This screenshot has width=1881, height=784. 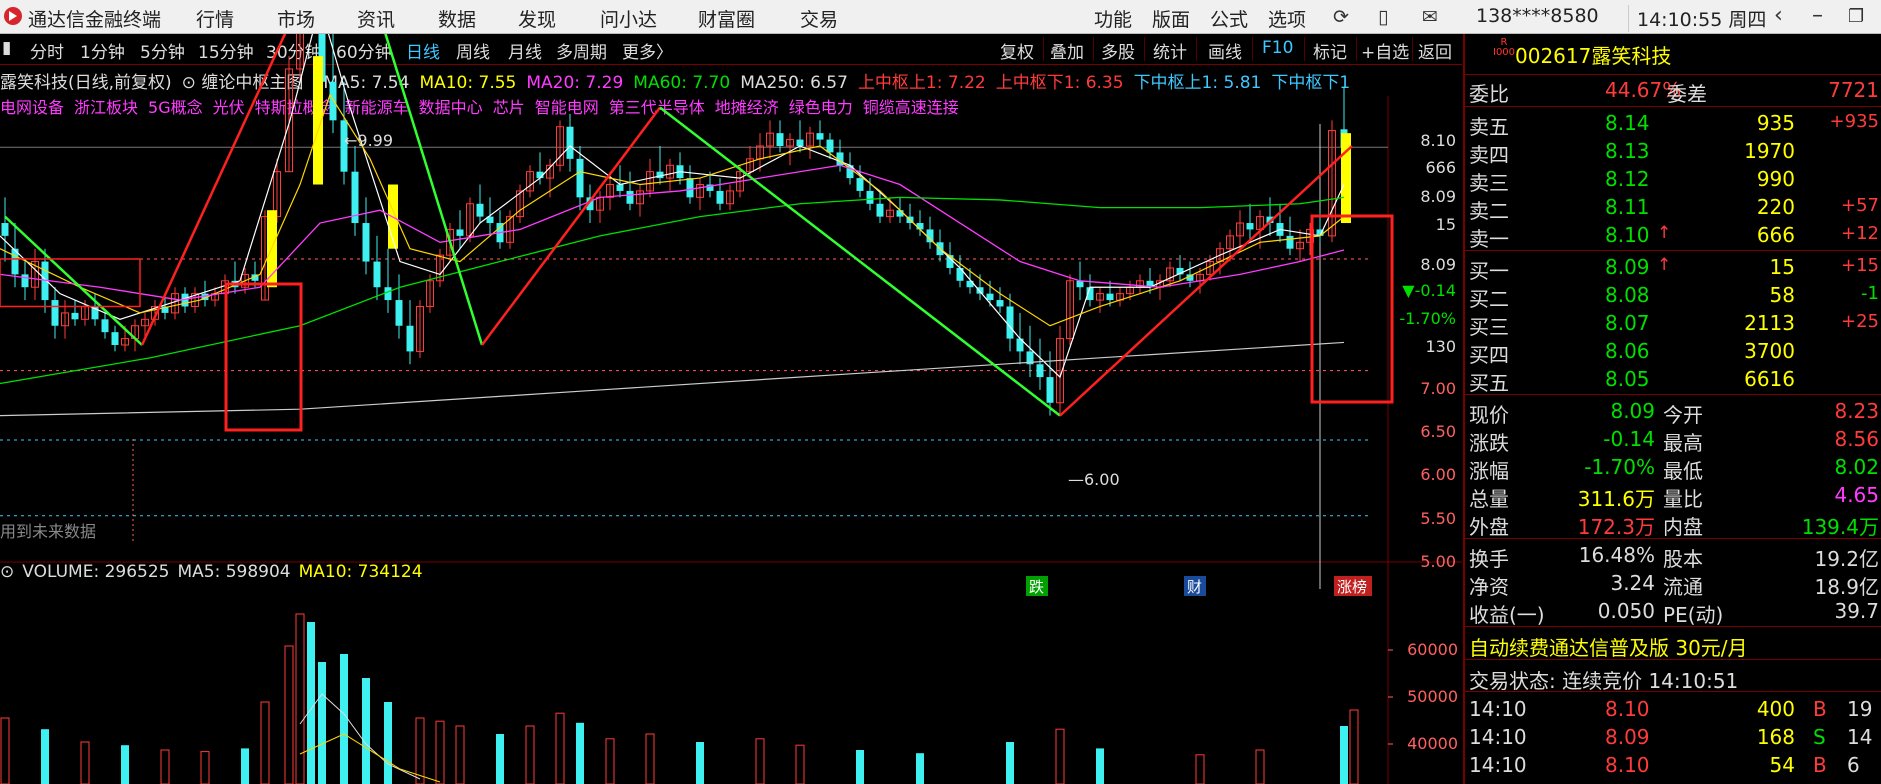 I want to click on price-axis-label: 6.00, so click(x=1438, y=474).